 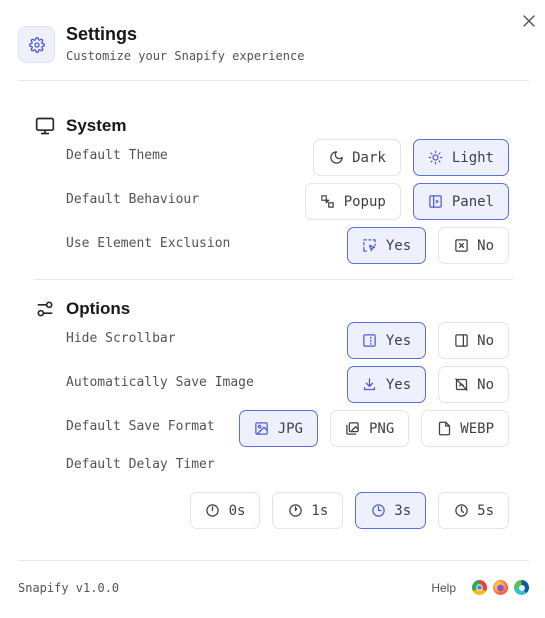 I want to click on section-title-system: System, so click(x=96, y=125).